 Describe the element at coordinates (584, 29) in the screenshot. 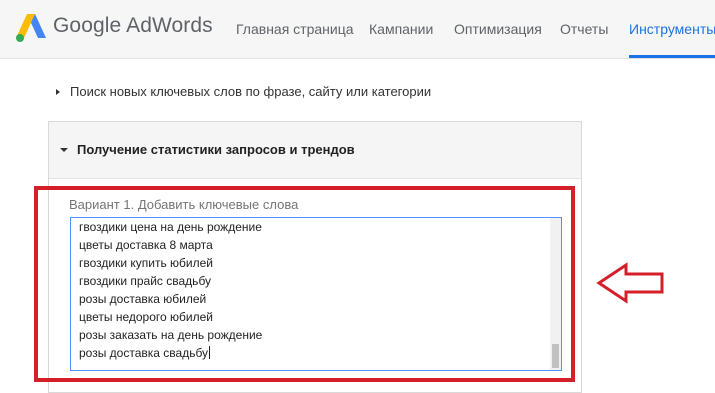

I see `nav-reports: Отчеты` at that location.